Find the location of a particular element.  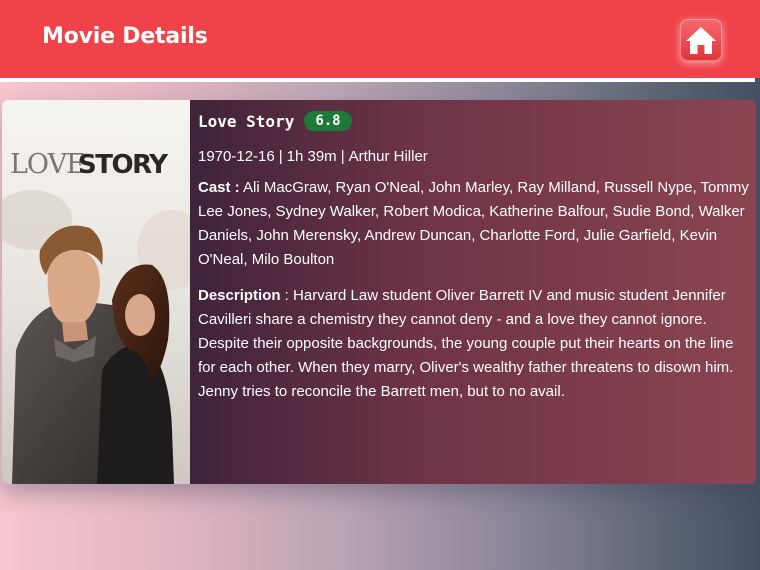

runtime: 1h 39m is located at coordinates (311, 156).